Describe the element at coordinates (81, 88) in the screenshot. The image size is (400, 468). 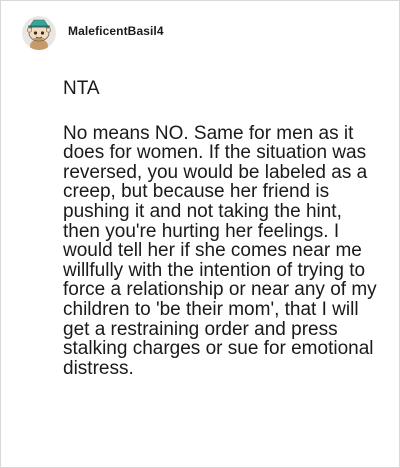
I see `comment-paragraph: NTA` at that location.